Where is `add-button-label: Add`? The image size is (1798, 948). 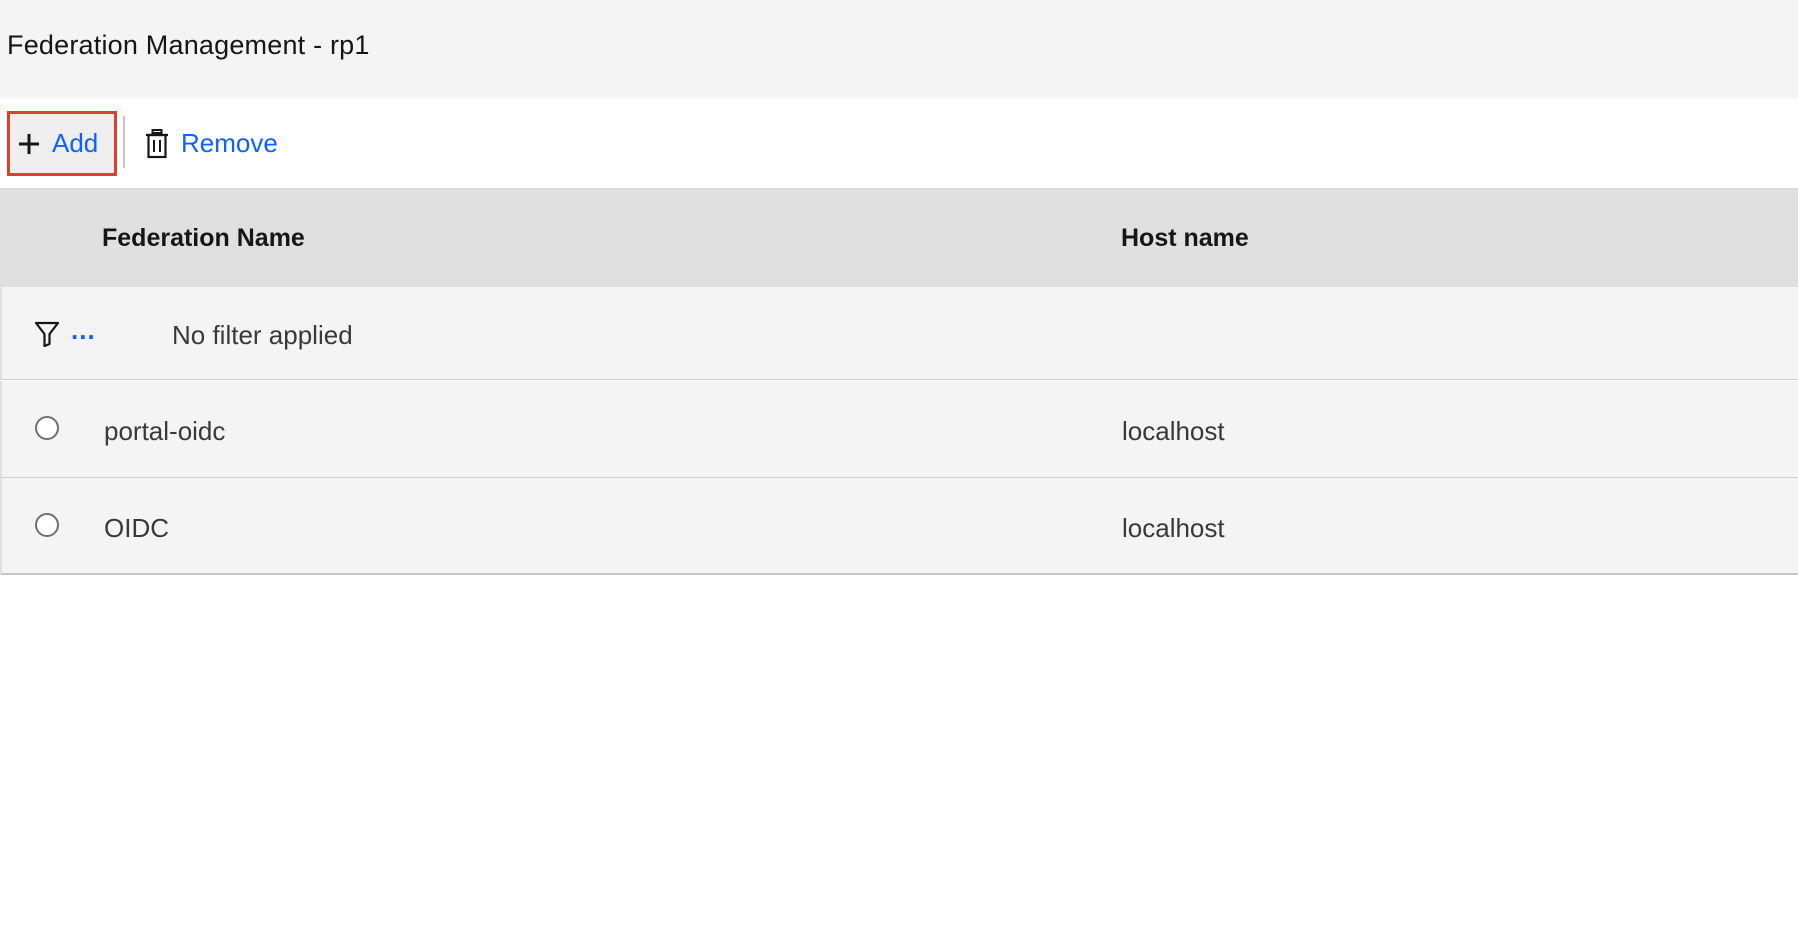
add-button-label: Add is located at coordinates (75, 143).